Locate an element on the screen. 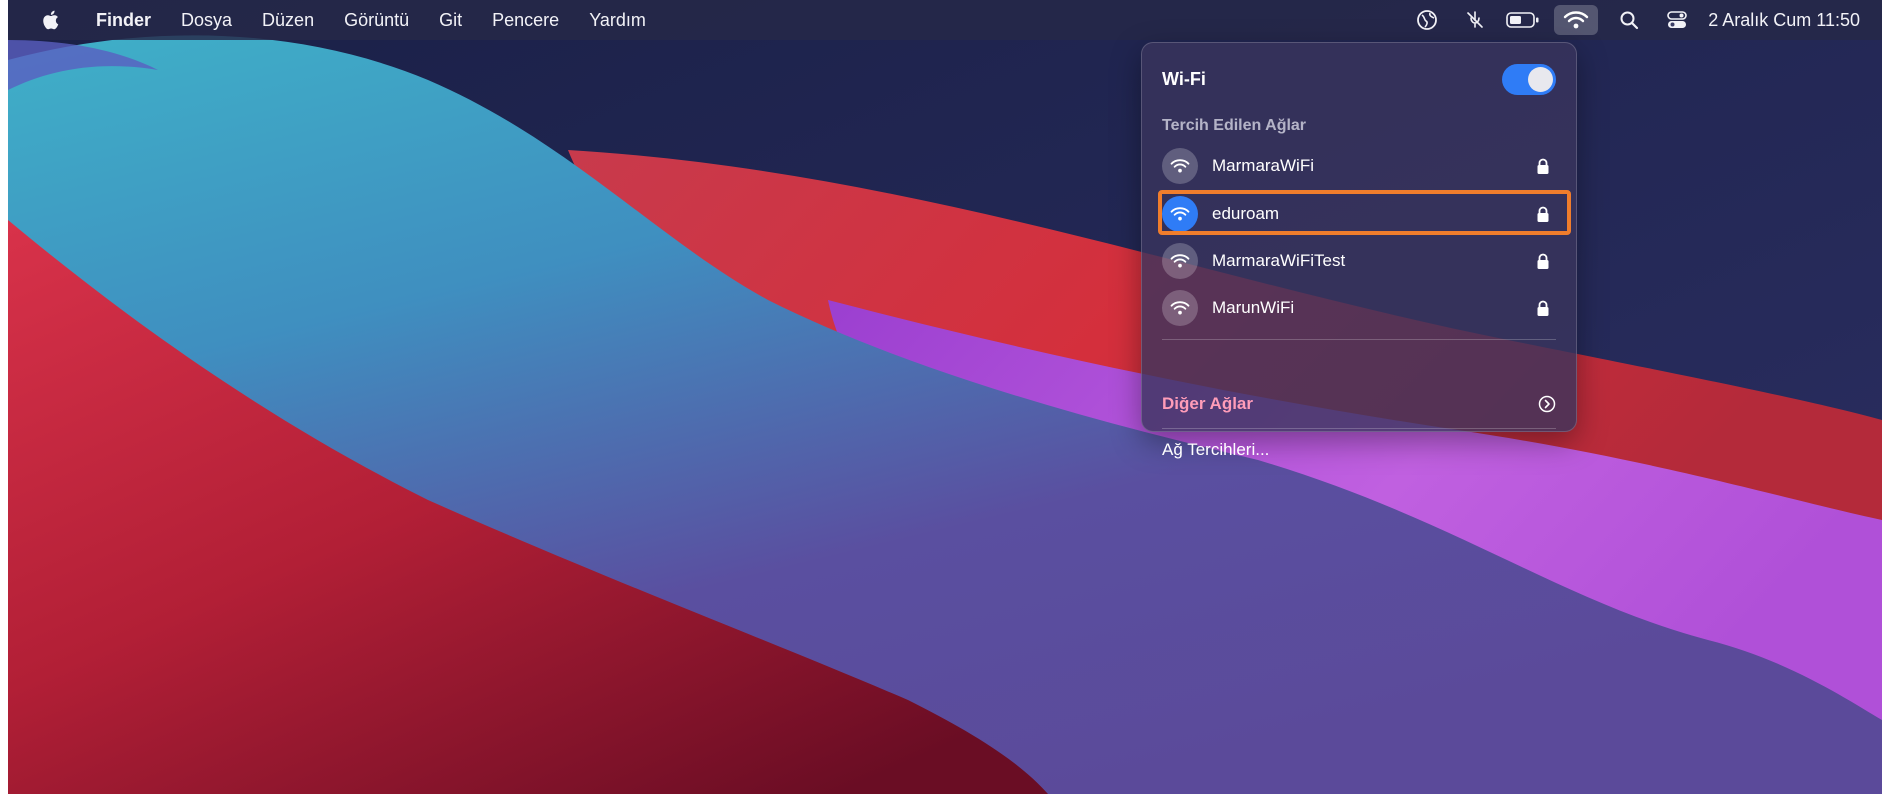  preferred-networks-label: Tercih Edilen Ağlar is located at coordinates (1234, 125).